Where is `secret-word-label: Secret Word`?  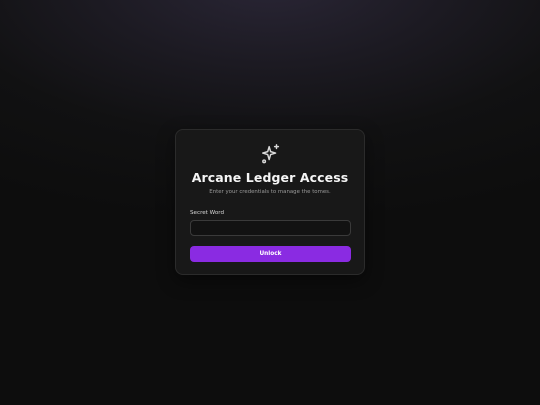 secret-word-label: Secret Word is located at coordinates (207, 213).